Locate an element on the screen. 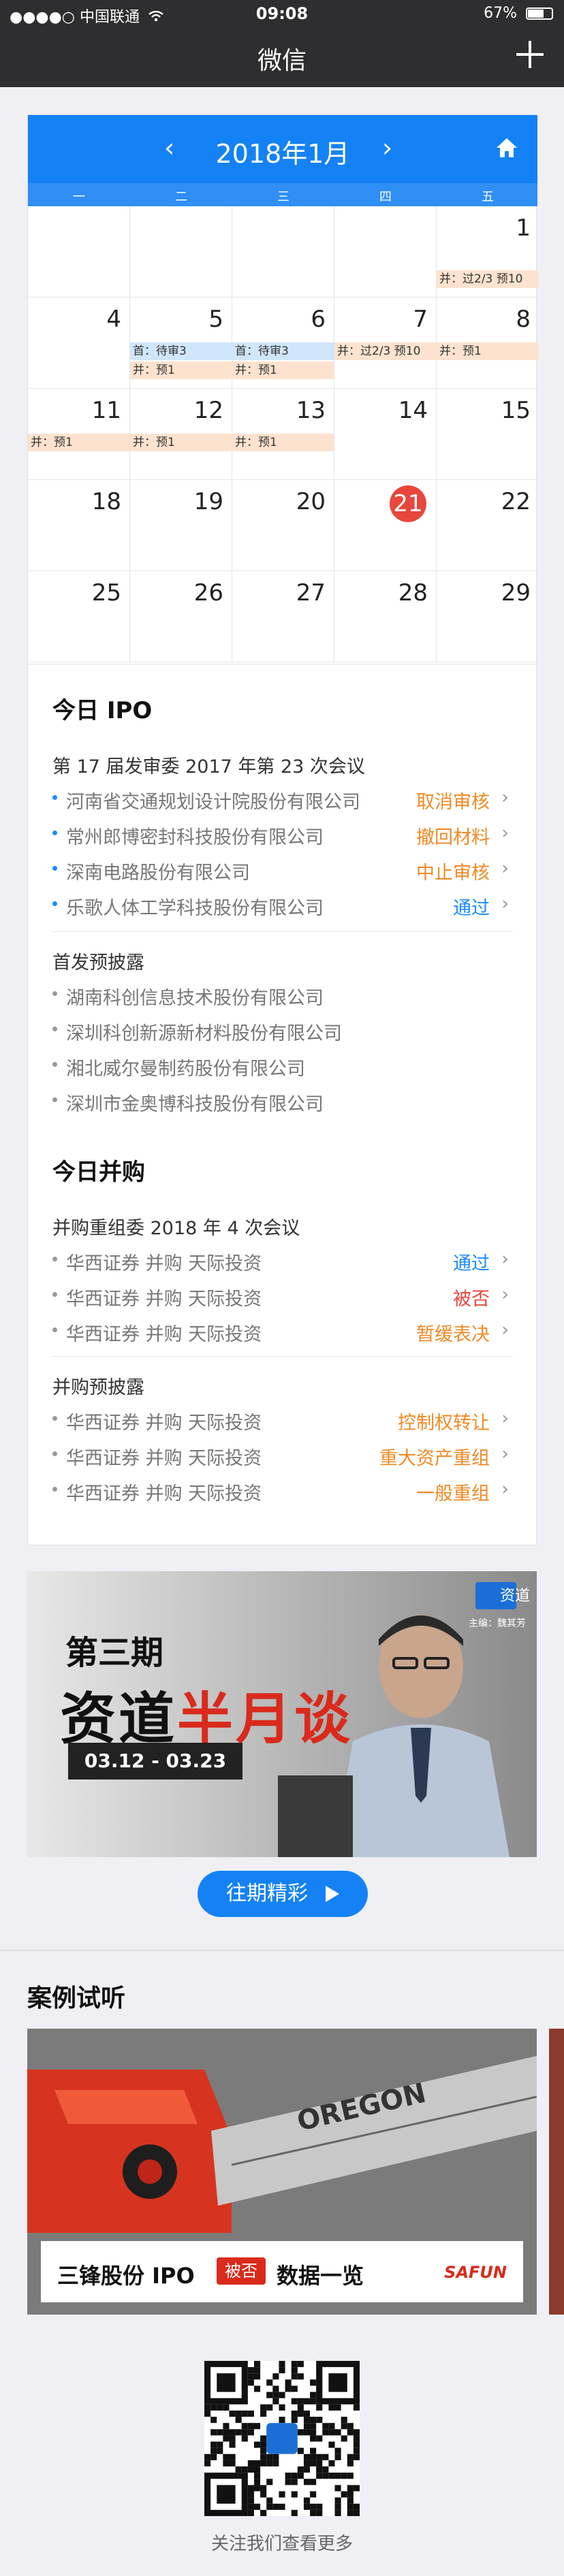  case-card: OREGON 三锋股份 IPO 被否 数据一览 SAFUN is located at coordinates (282, 2172).